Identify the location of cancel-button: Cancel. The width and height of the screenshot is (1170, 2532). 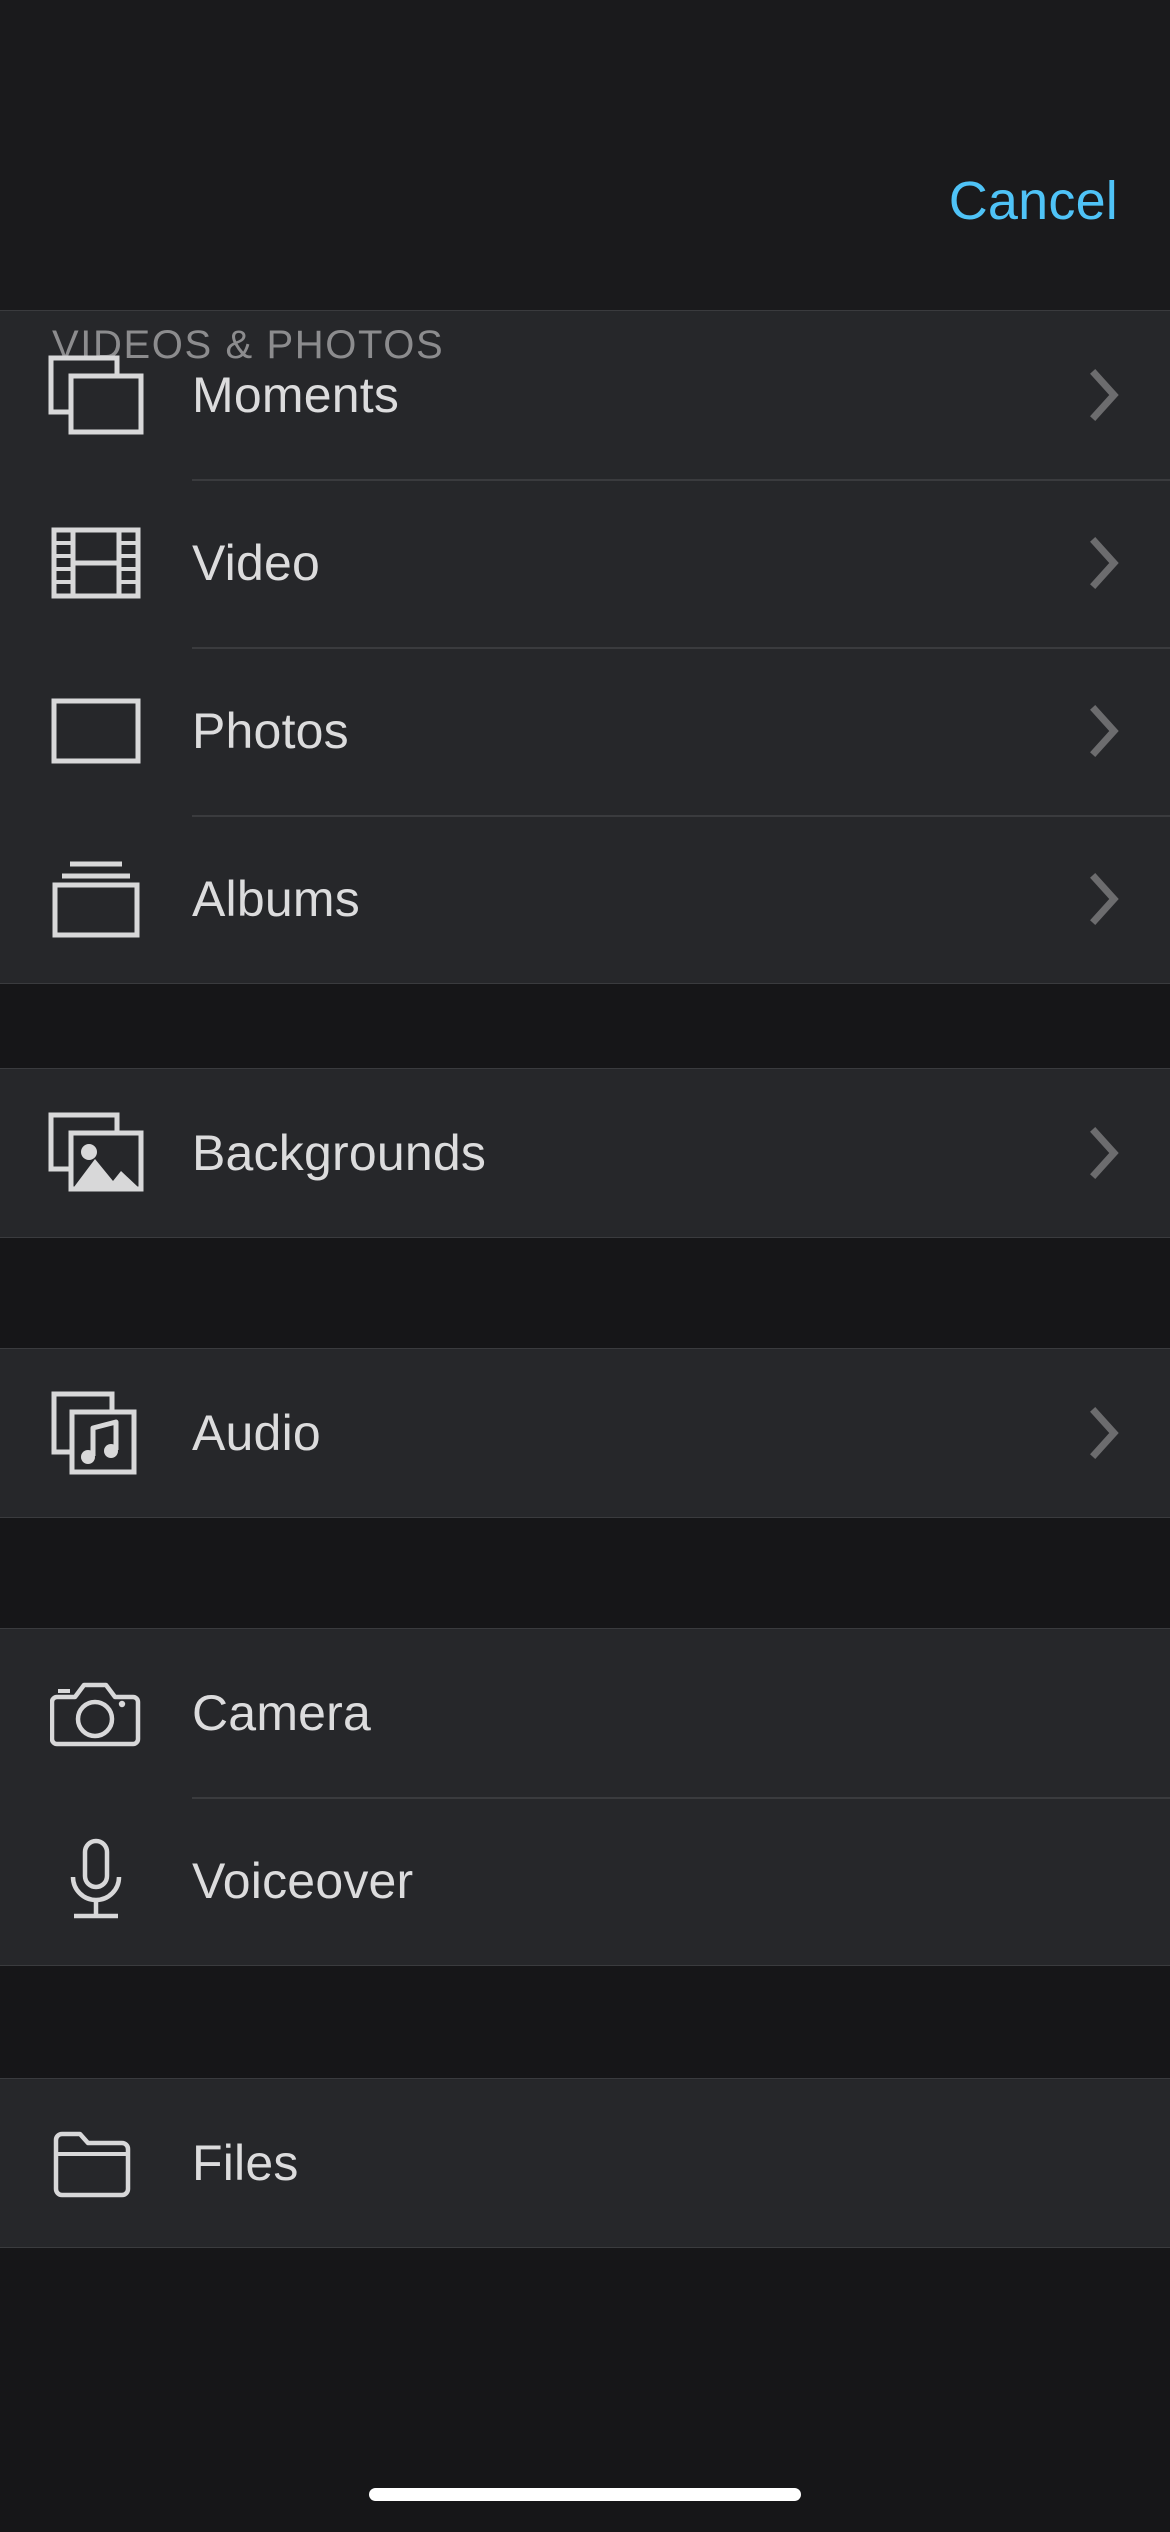
(1033, 201).